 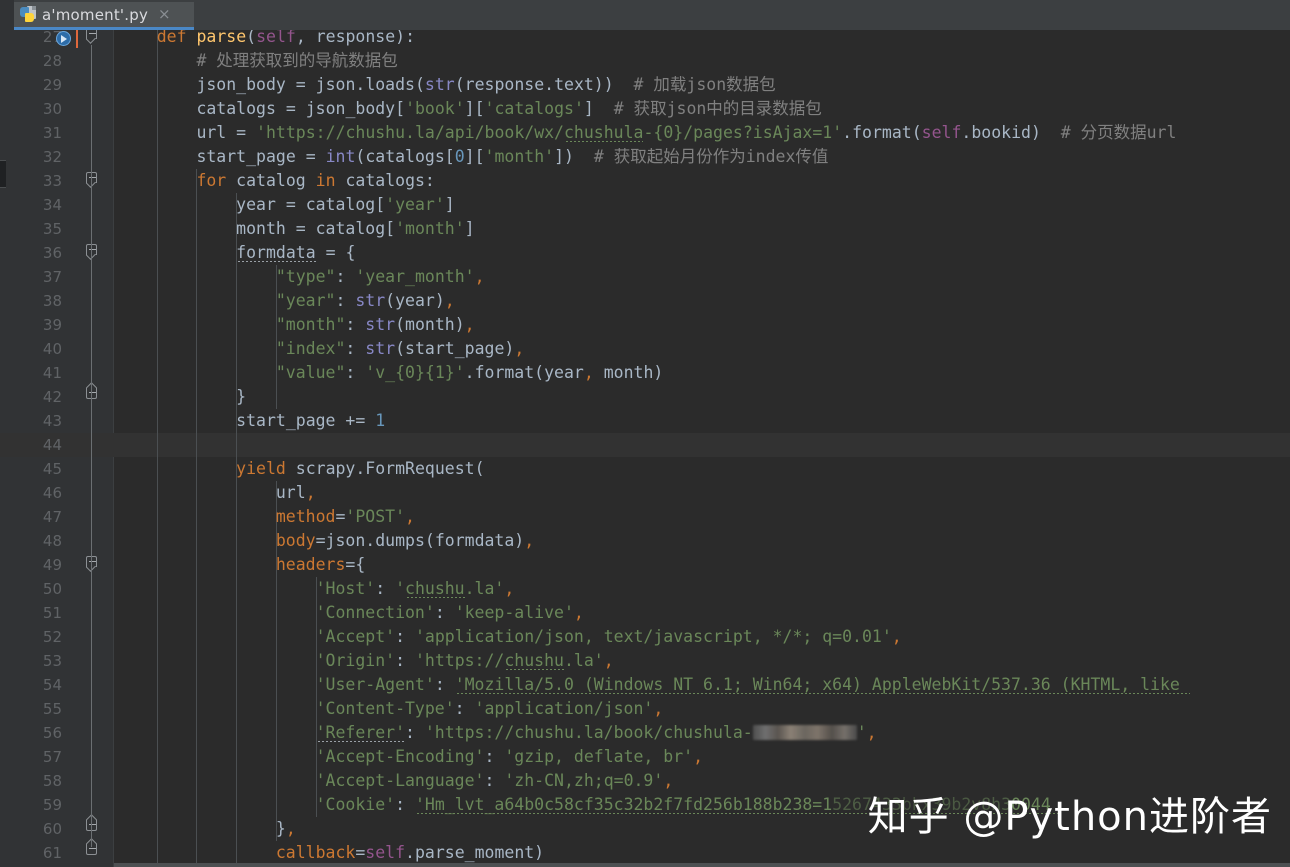 What do you see at coordinates (375, 324) in the screenshot?
I see `code-line: "month": str(month),` at bounding box center [375, 324].